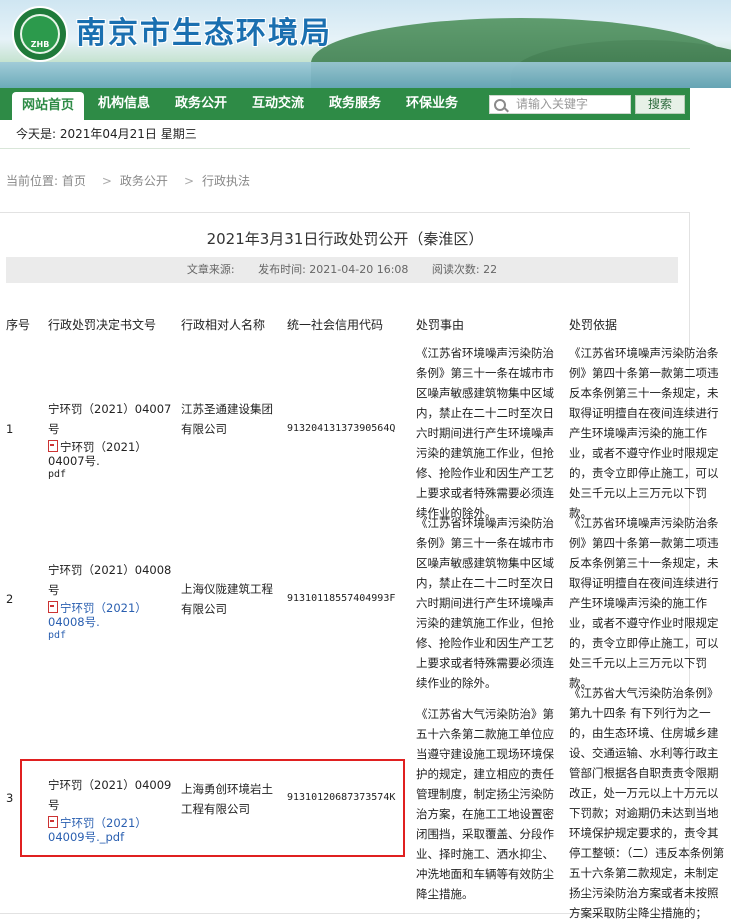 Image resolution: width=731 pixels, height=923 pixels. Describe the element at coordinates (110, 419) in the screenshot. I see `doc-number-text: 宁环罚（2021）04007号` at that location.